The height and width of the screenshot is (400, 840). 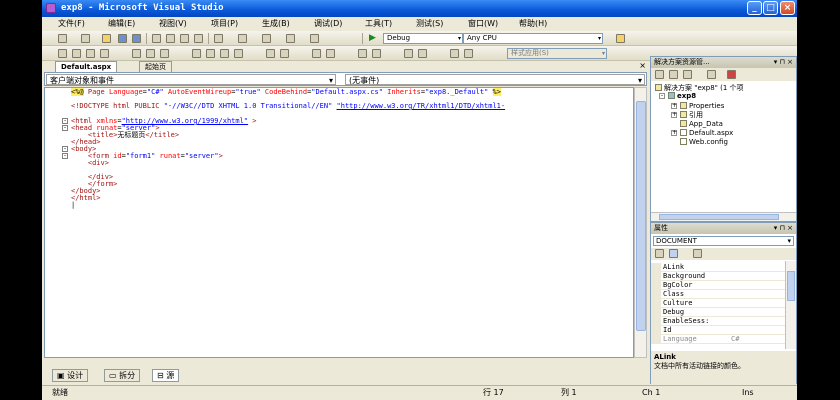 What do you see at coordinates (711, 74) in the screenshot?
I see `view-code-icon` at bounding box center [711, 74].